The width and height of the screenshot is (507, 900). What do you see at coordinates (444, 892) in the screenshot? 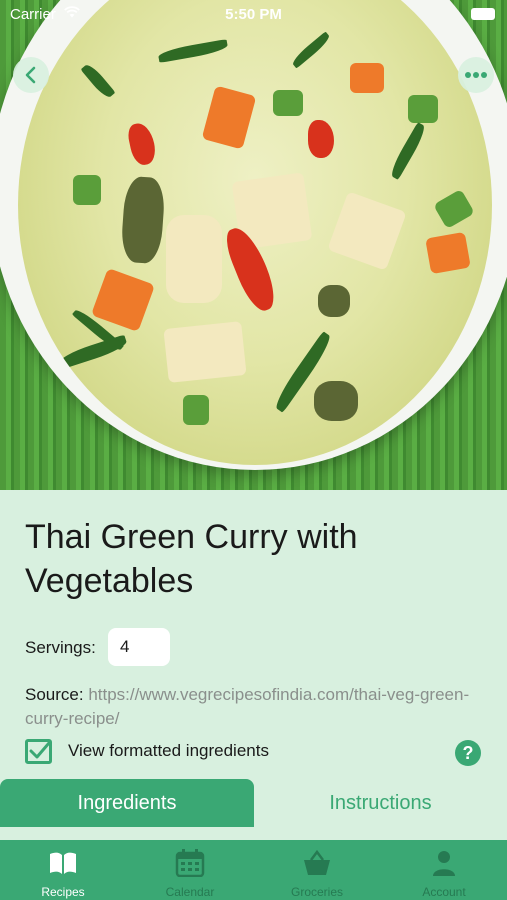
I see `tabbar-label-account: Account` at bounding box center [444, 892].